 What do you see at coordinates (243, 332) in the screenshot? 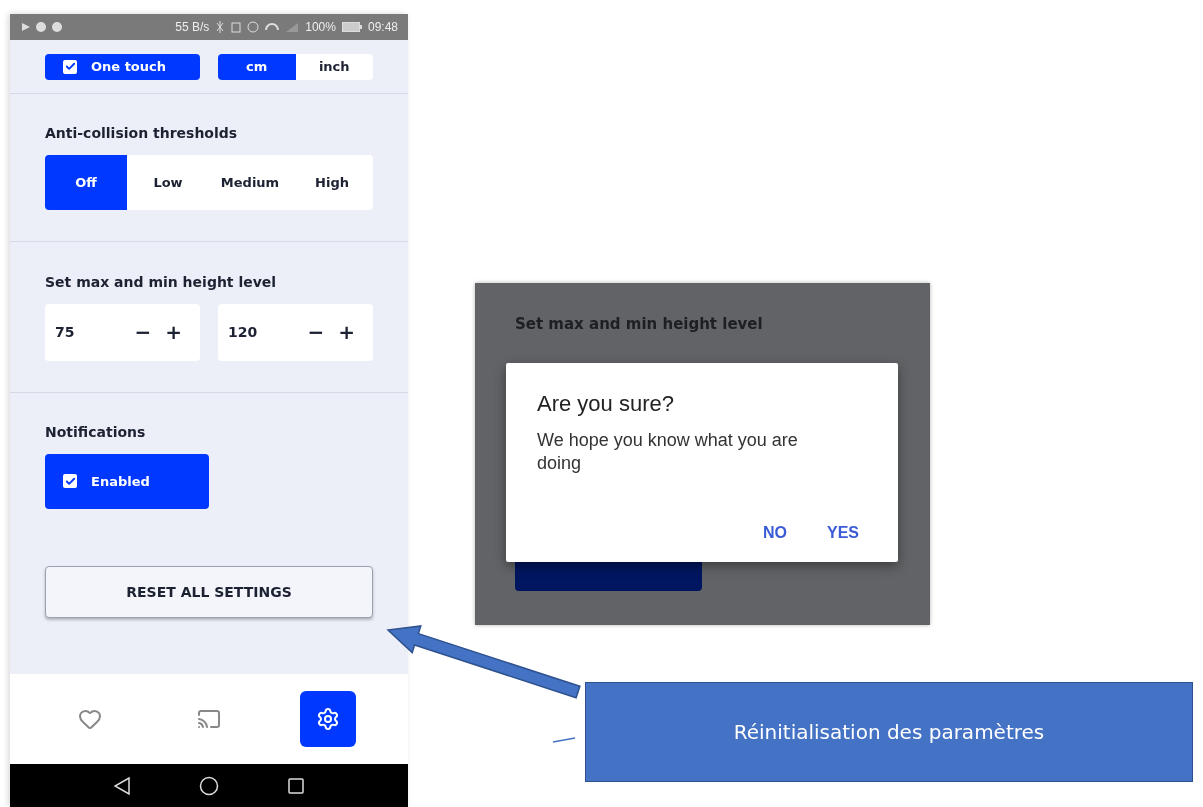
I see `height-value: 120` at bounding box center [243, 332].